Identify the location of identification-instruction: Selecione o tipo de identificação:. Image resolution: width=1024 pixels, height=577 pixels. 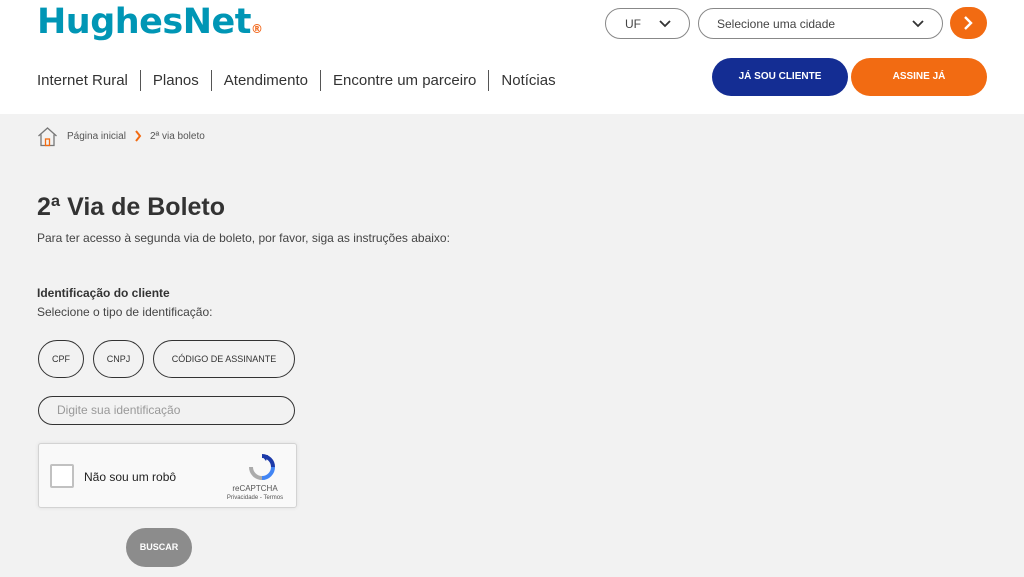
(125, 312).